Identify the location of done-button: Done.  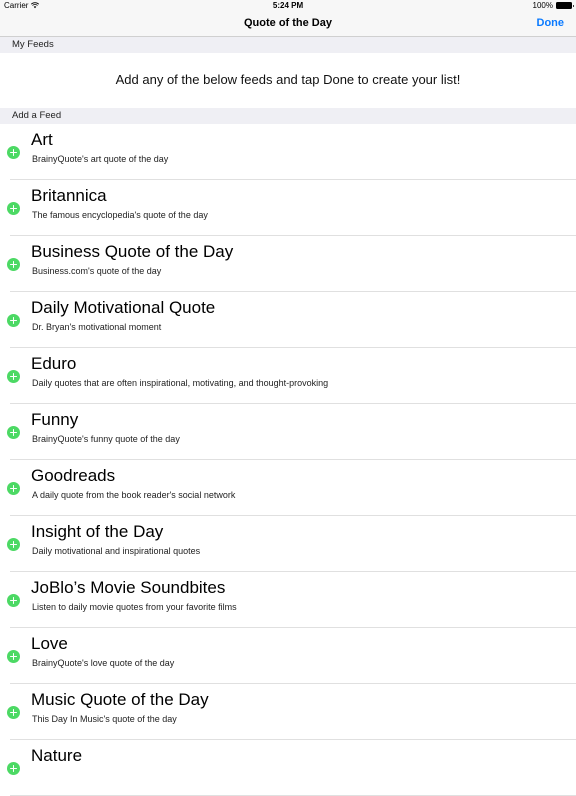
(551, 23).